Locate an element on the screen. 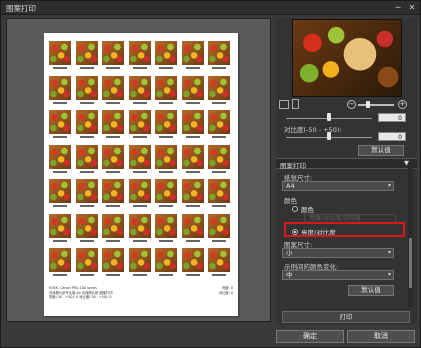  settings-scrollbar is located at coordinates (410, 238).